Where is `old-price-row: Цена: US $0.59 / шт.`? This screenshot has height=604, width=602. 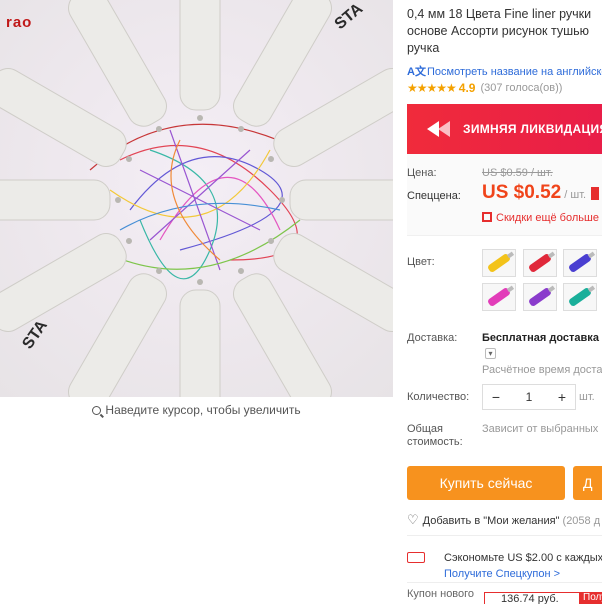
old-price-row: Цена: US $0.59 / шт. is located at coordinates (480, 173).